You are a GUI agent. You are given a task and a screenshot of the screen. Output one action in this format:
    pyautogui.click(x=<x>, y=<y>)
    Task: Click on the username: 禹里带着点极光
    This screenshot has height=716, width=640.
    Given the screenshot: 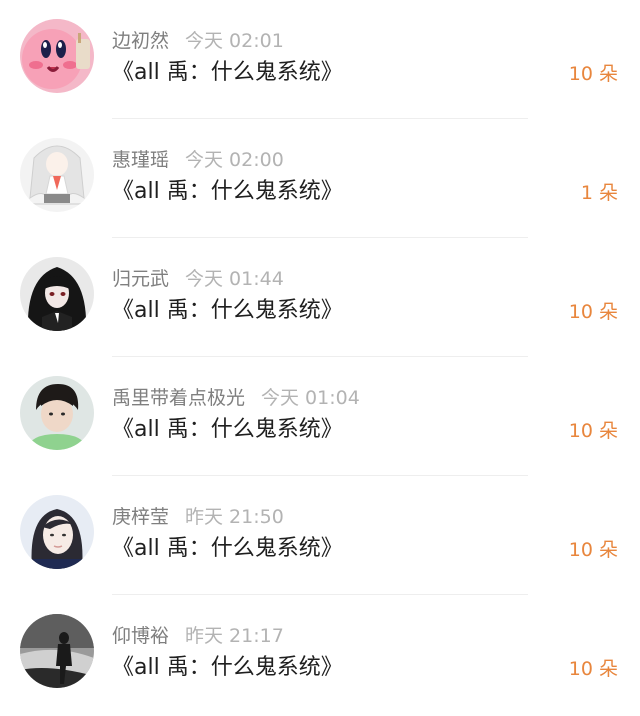 What is the action you would take?
    pyautogui.click(x=178, y=398)
    